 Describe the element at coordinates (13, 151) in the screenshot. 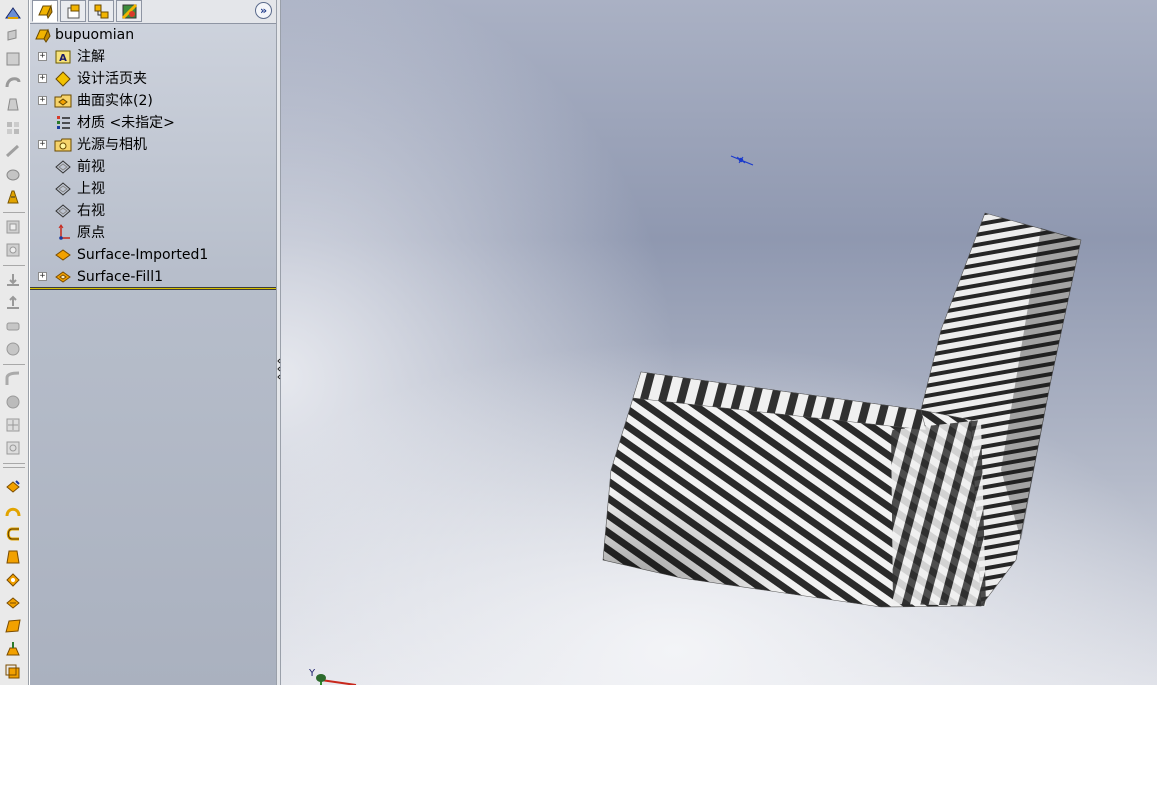

I see `filled-surface-small-icon` at that location.